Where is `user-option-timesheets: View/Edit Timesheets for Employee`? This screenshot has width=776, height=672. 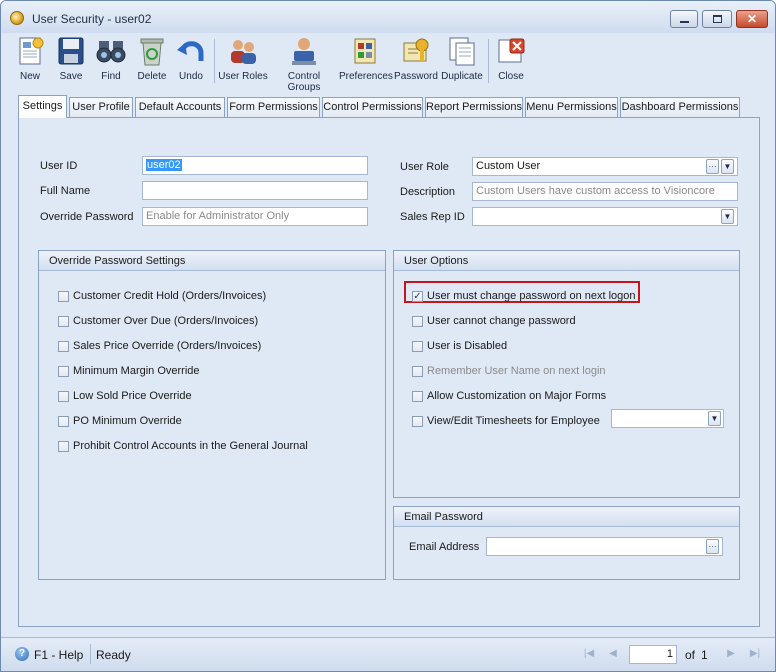 user-option-timesheets: View/Edit Timesheets for Employee is located at coordinates (506, 421).